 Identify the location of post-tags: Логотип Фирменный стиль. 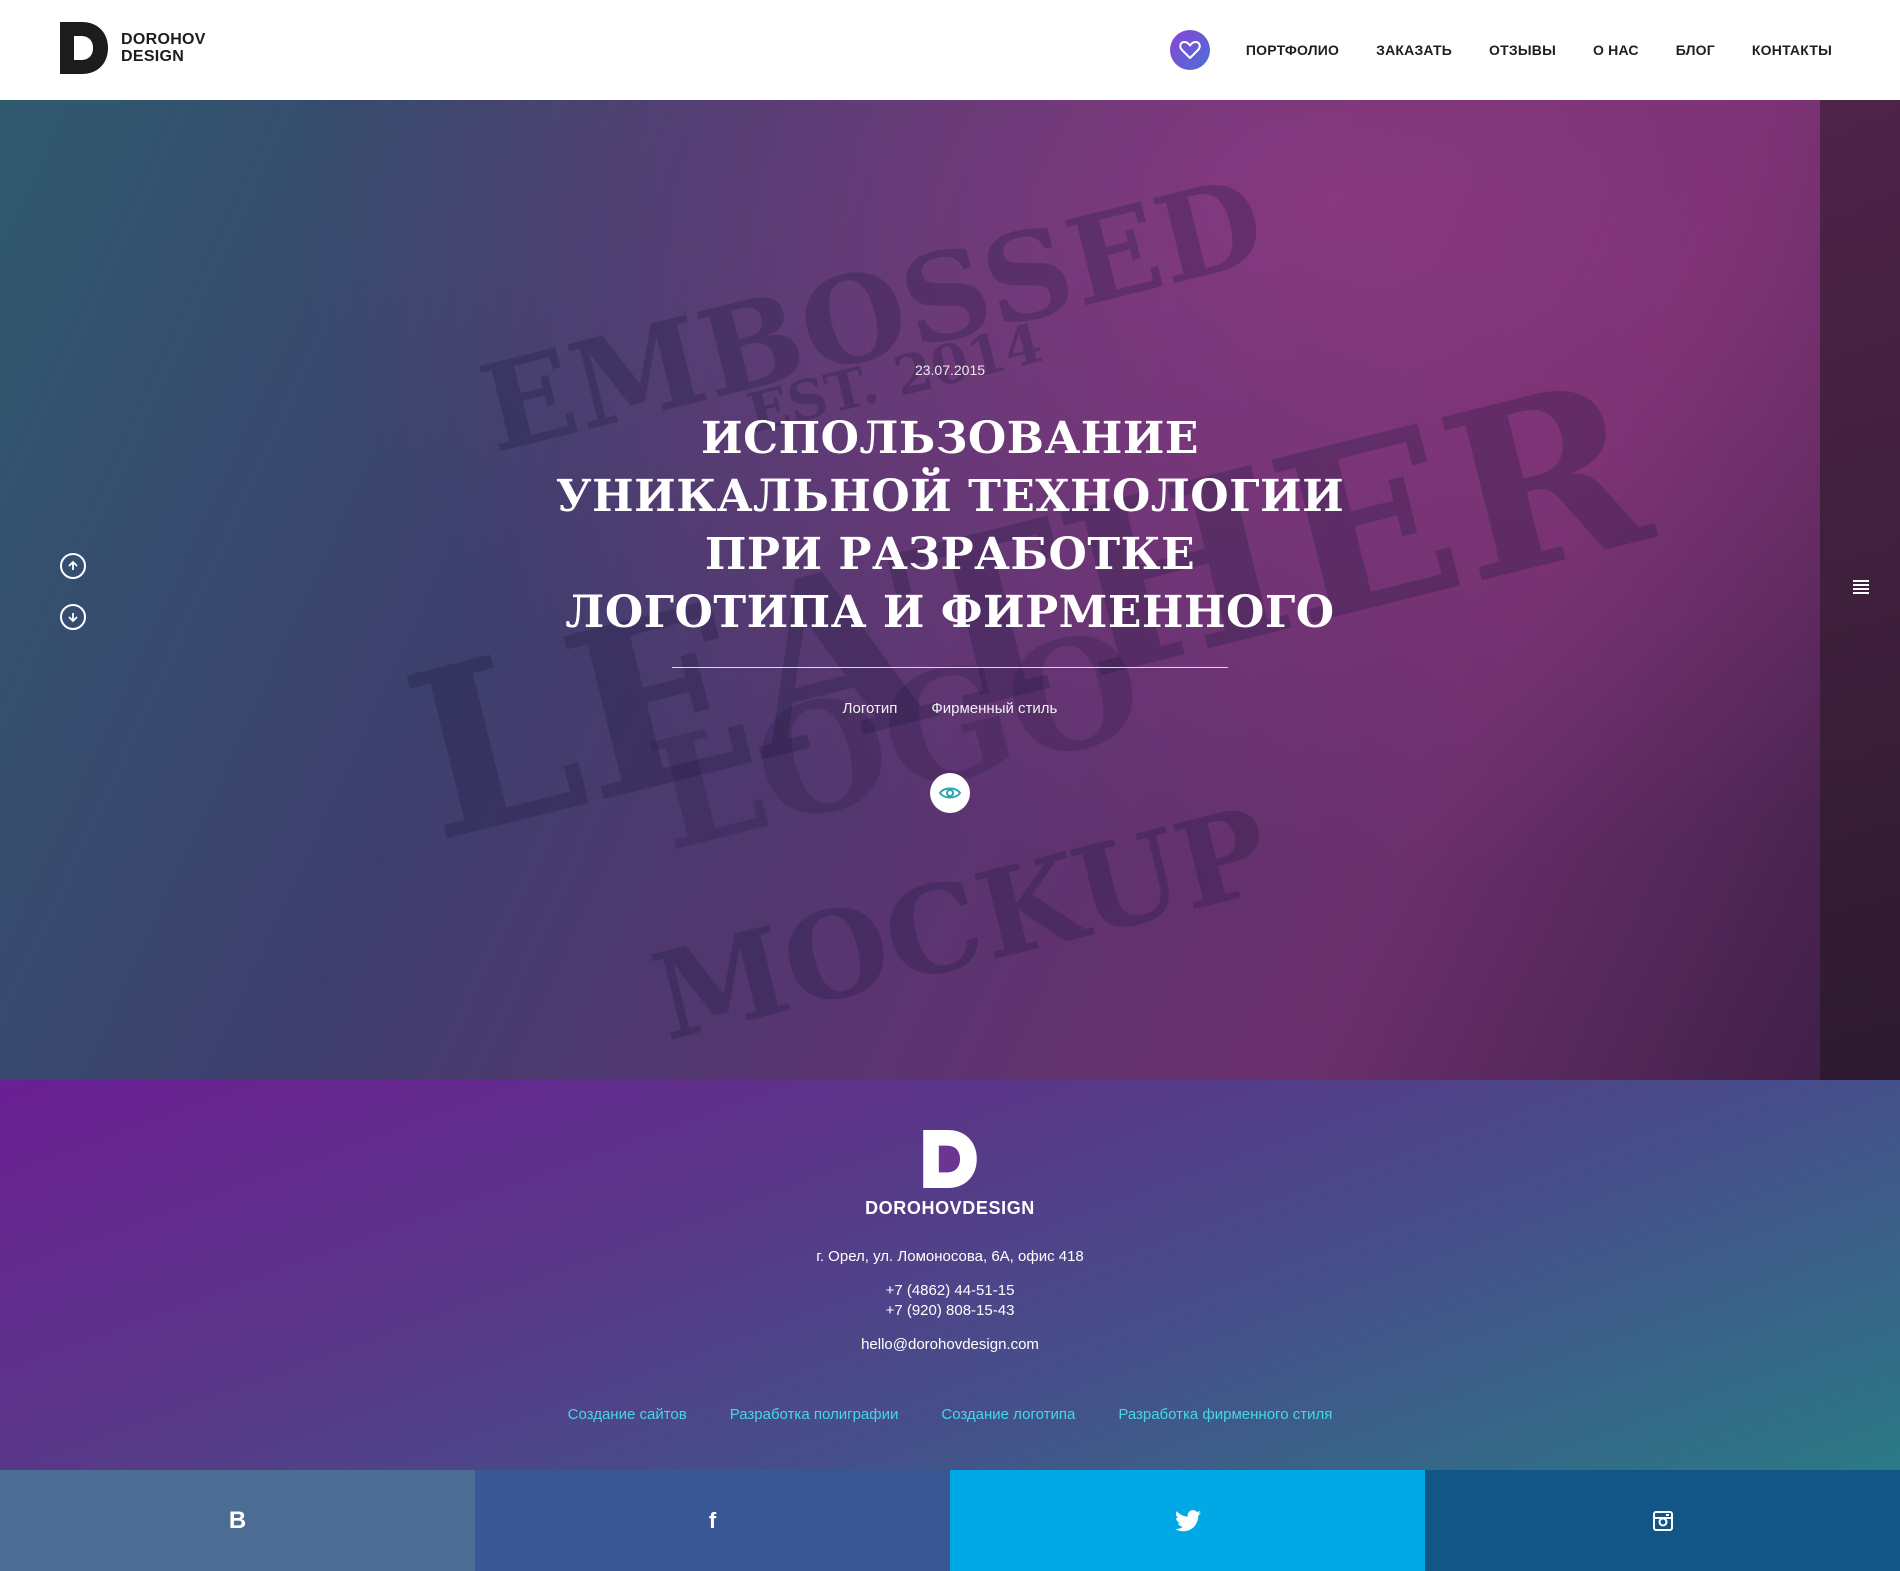
(950, 708).